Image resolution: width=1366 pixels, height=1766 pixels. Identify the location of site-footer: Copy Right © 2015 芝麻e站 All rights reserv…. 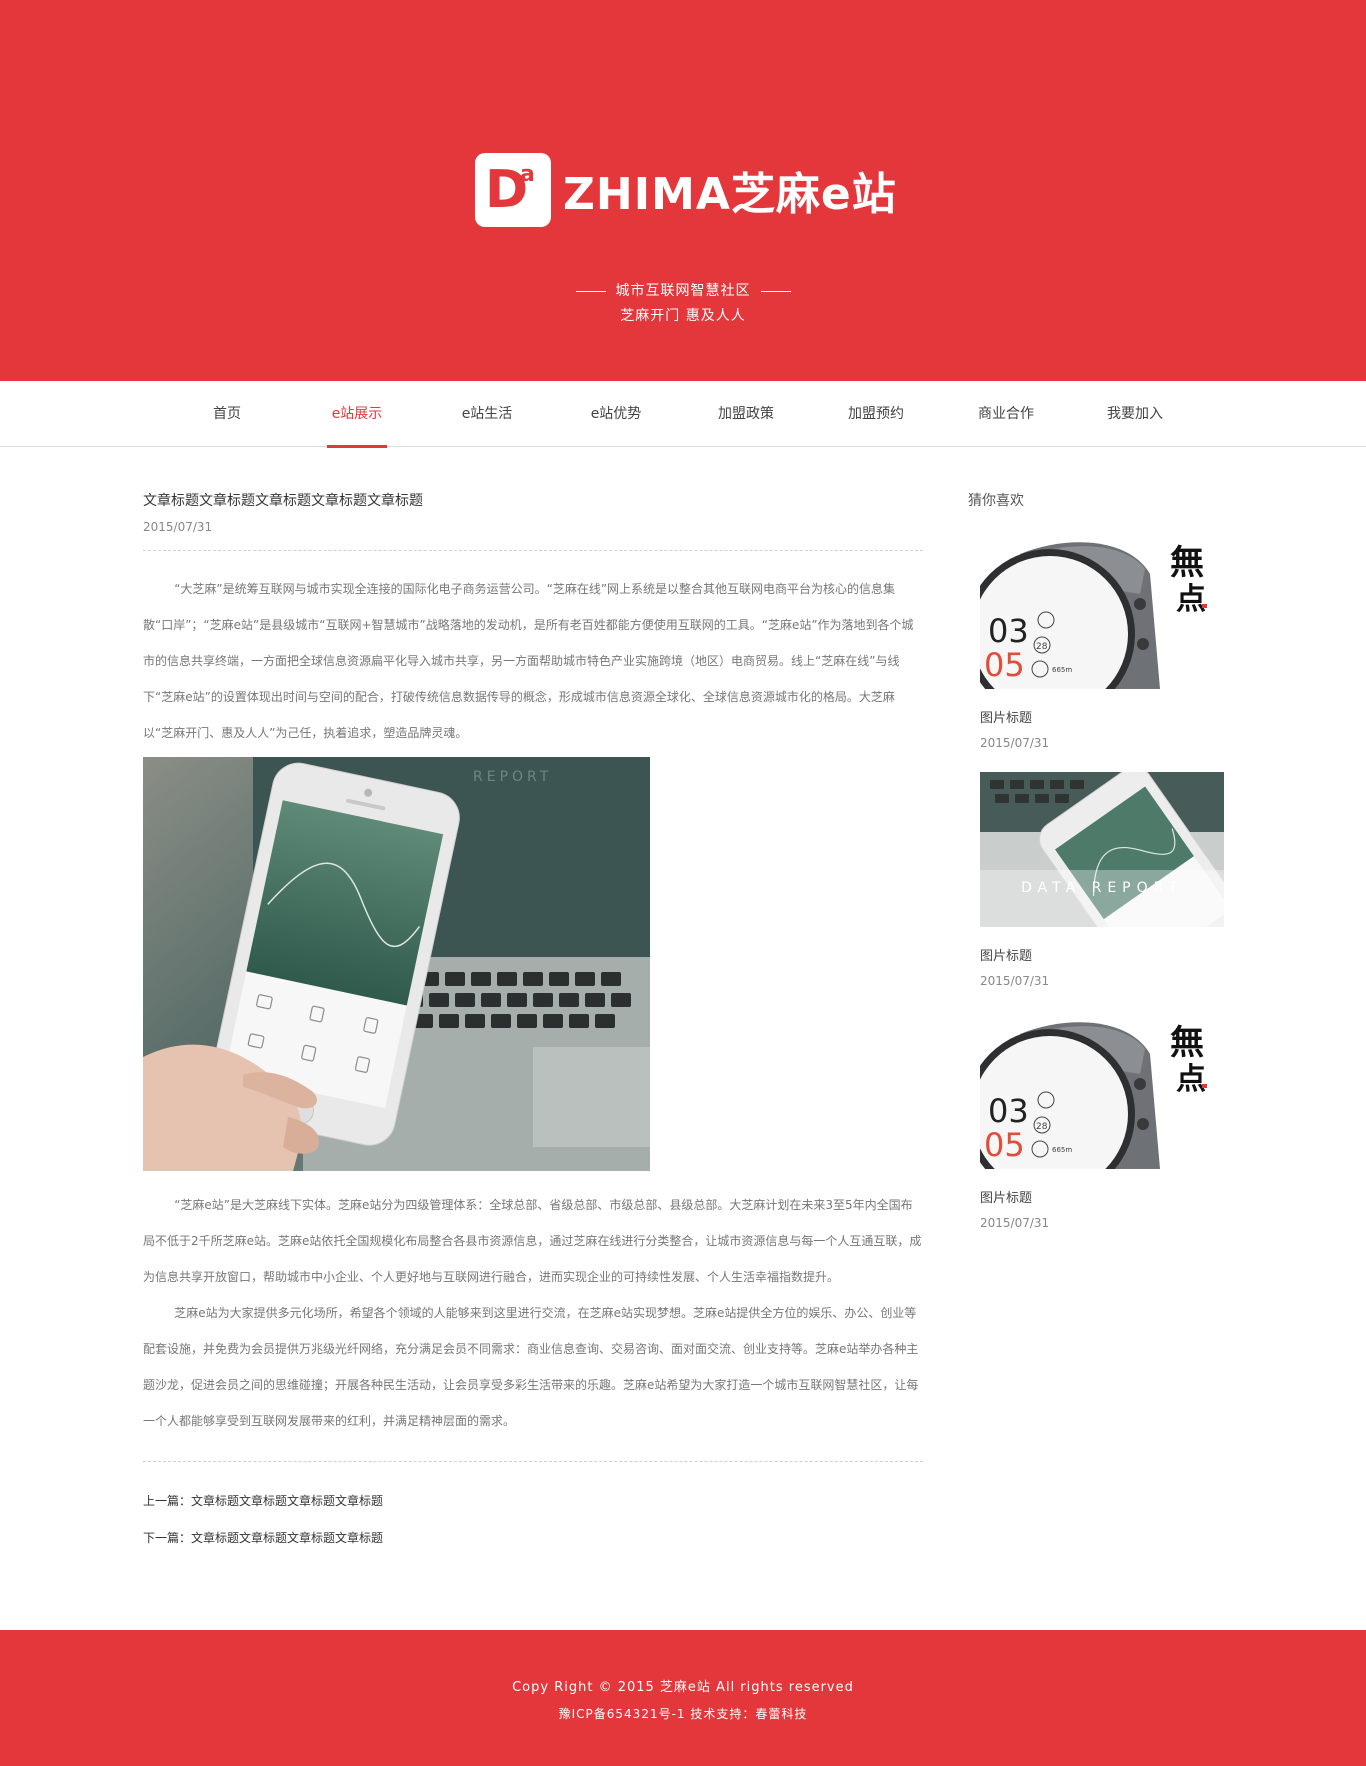
(683, 1698).